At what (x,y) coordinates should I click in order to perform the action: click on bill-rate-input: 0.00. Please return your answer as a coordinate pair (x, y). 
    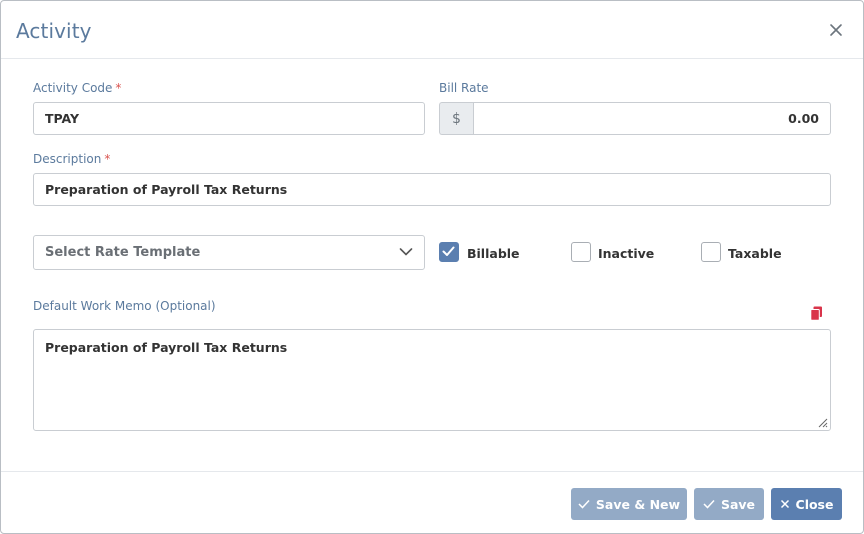
    Looking at the image, I should click on (652, 118).